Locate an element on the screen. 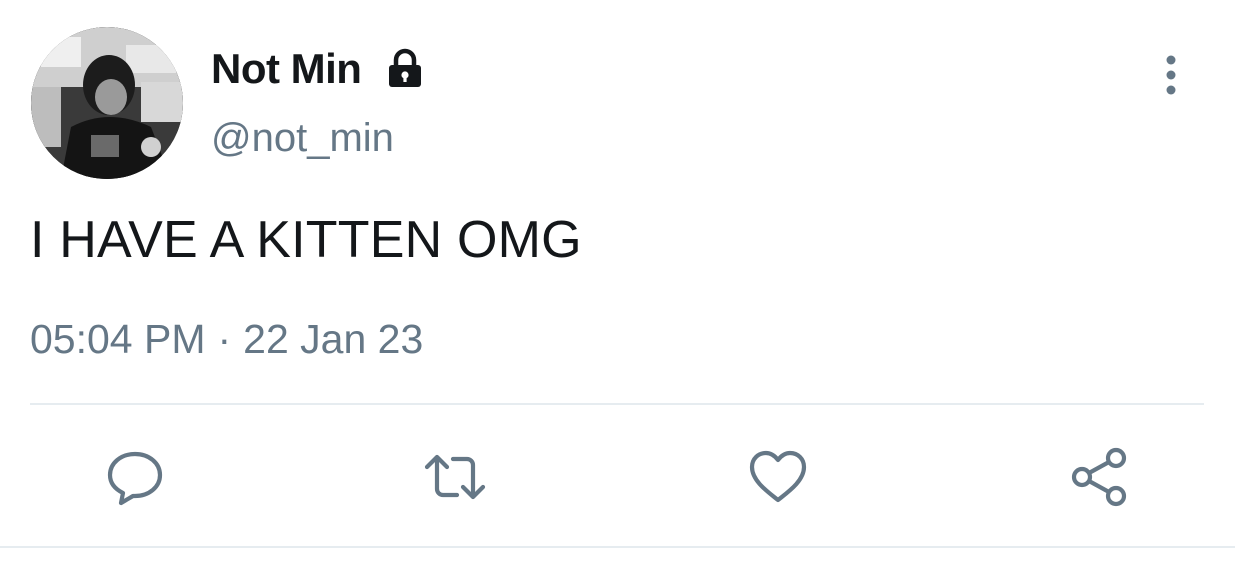  author-display-name: Not Min is located at coordinates (286, 69).